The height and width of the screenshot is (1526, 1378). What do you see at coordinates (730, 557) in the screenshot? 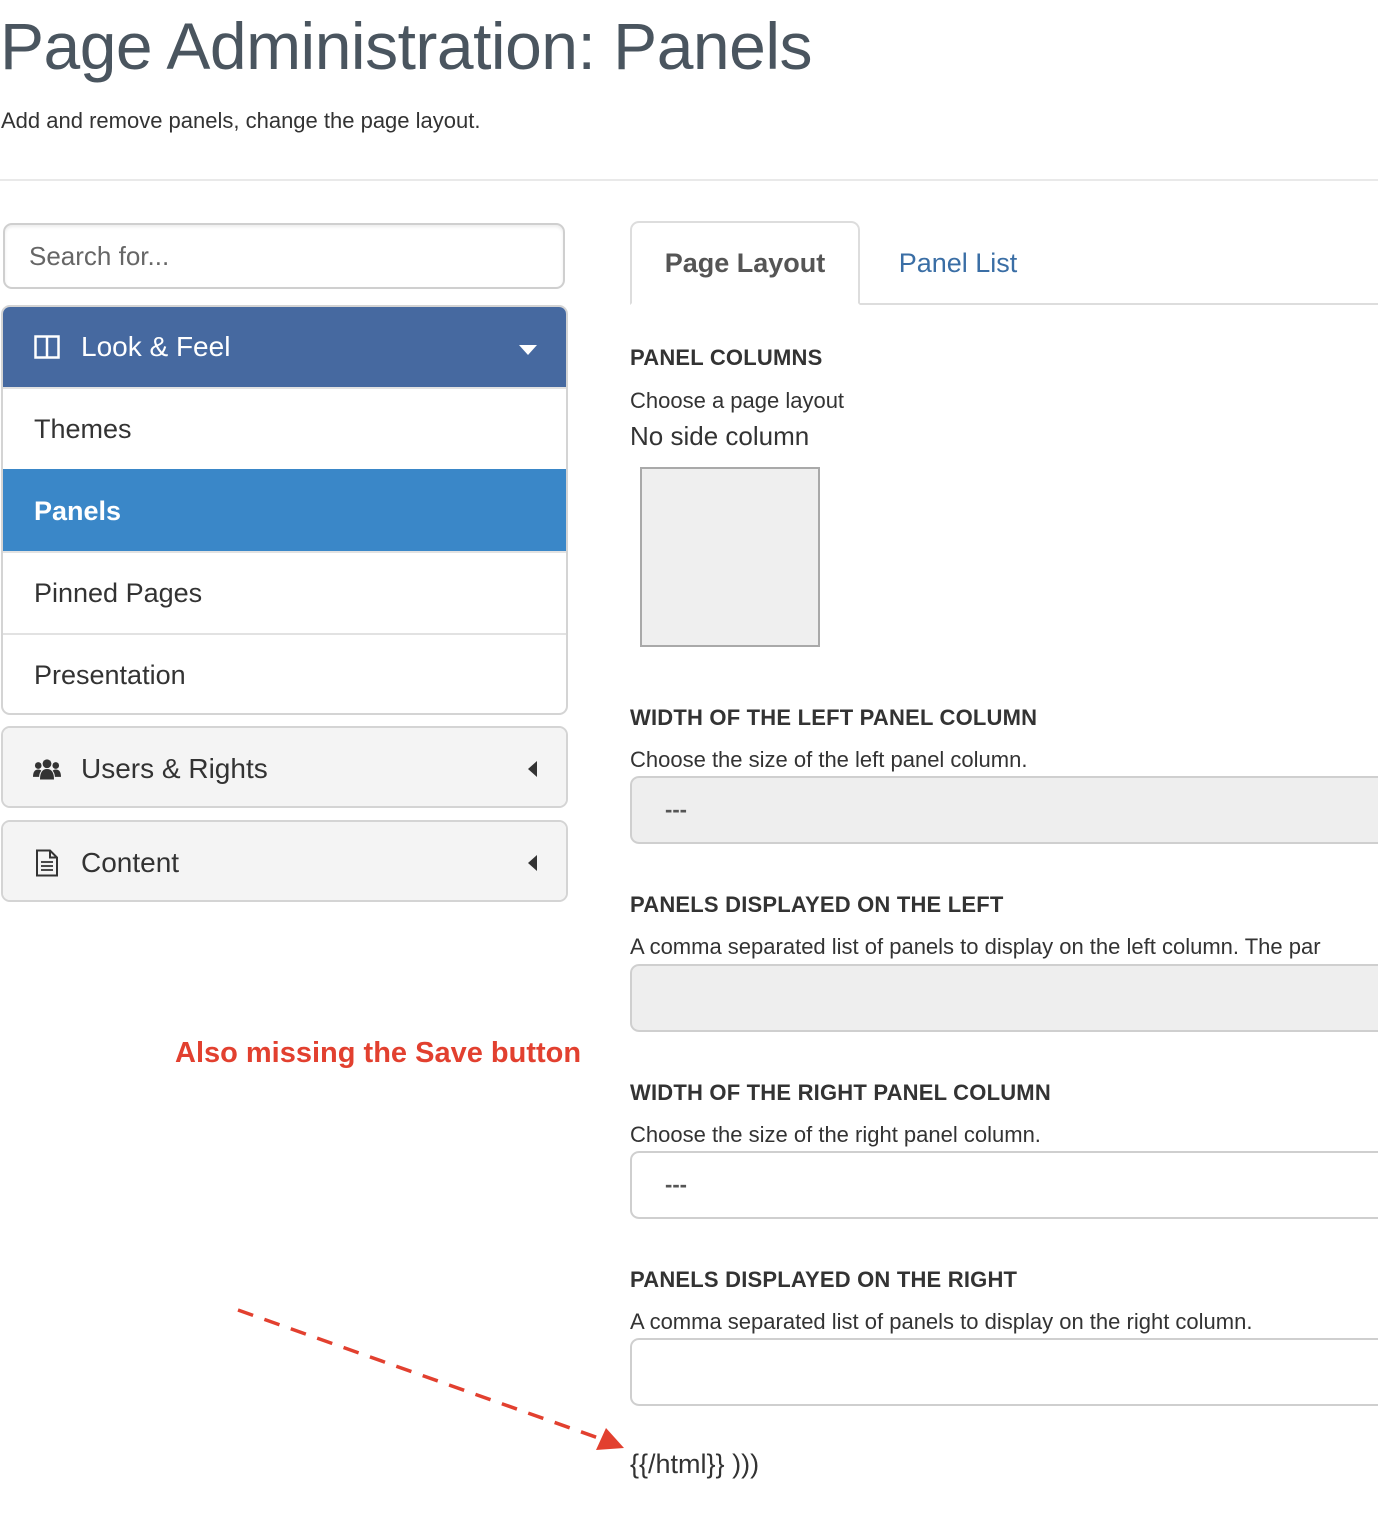
I see `layout-thumbnail` at bounding box center [730, 557].